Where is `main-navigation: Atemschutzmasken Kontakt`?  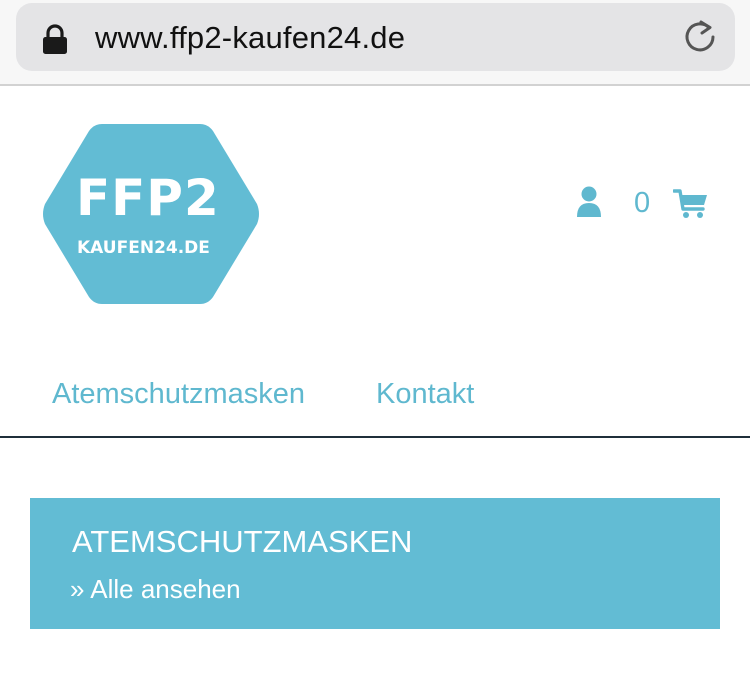
main-navigation: Atemschutzmasken Kontakt is located at coordinates (375, 399).